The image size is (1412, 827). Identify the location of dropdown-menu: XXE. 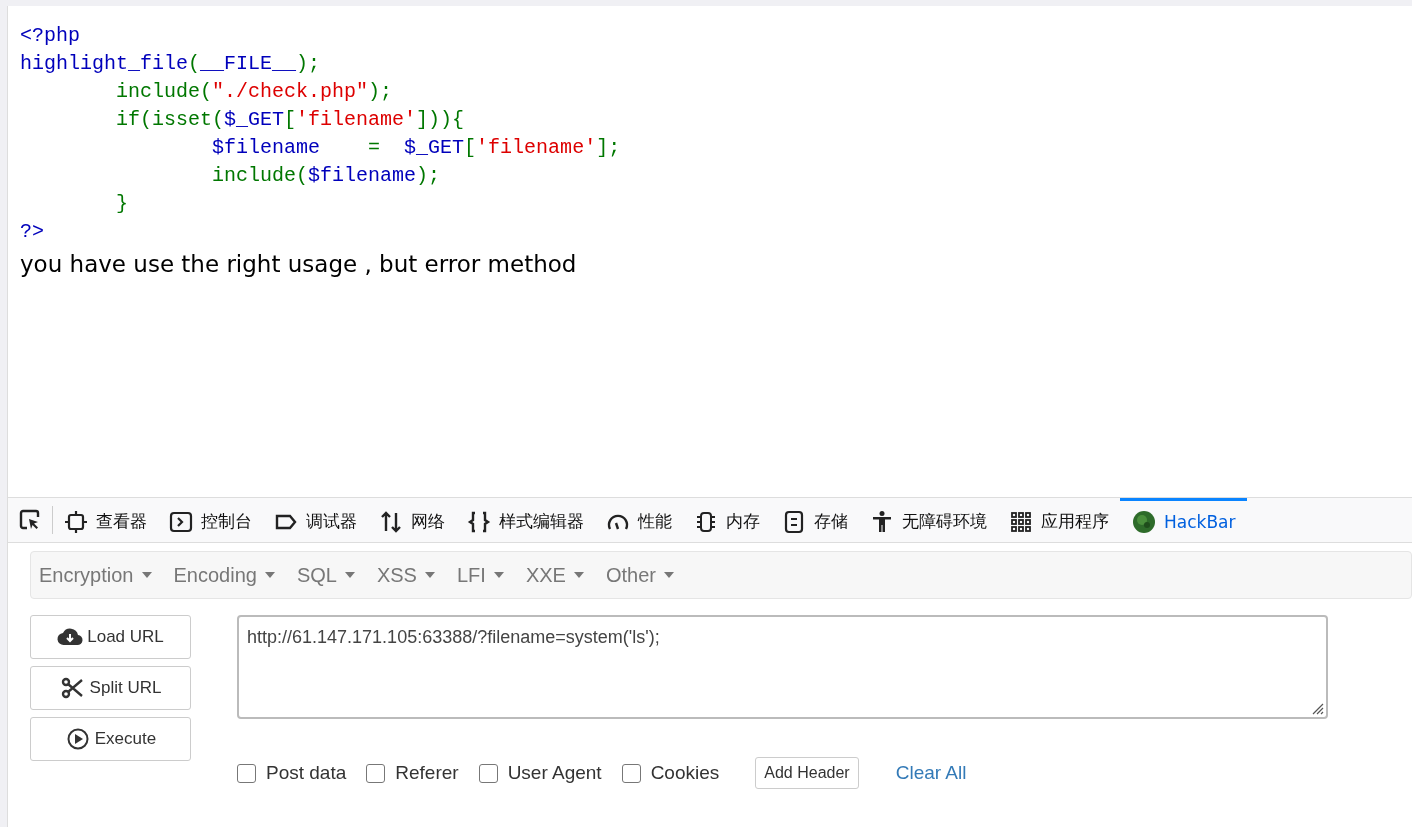
(554, 575).